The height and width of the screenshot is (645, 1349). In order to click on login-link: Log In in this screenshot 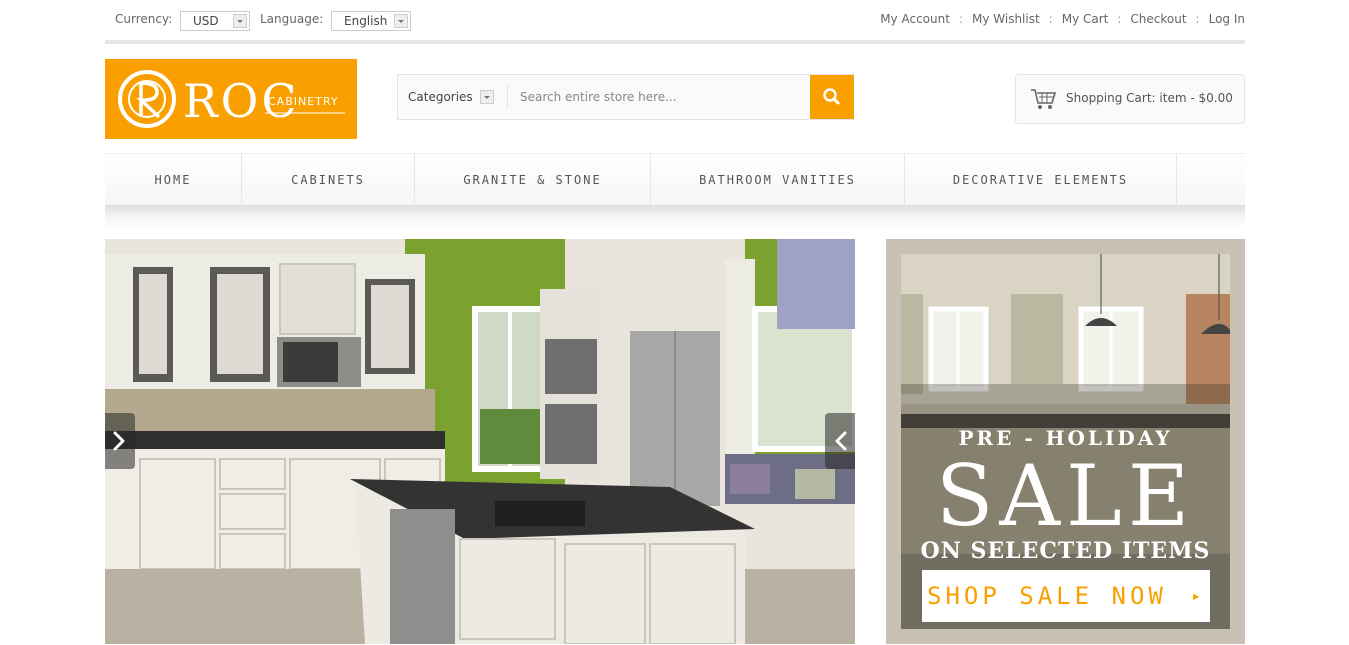, I will do `click(1227, 19)`.